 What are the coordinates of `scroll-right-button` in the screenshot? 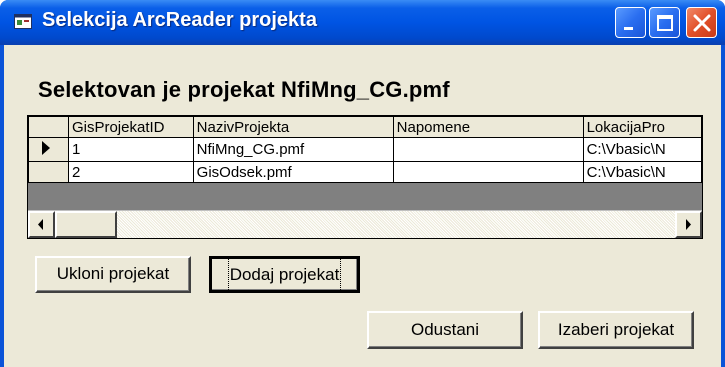 It's located at (688, 224).